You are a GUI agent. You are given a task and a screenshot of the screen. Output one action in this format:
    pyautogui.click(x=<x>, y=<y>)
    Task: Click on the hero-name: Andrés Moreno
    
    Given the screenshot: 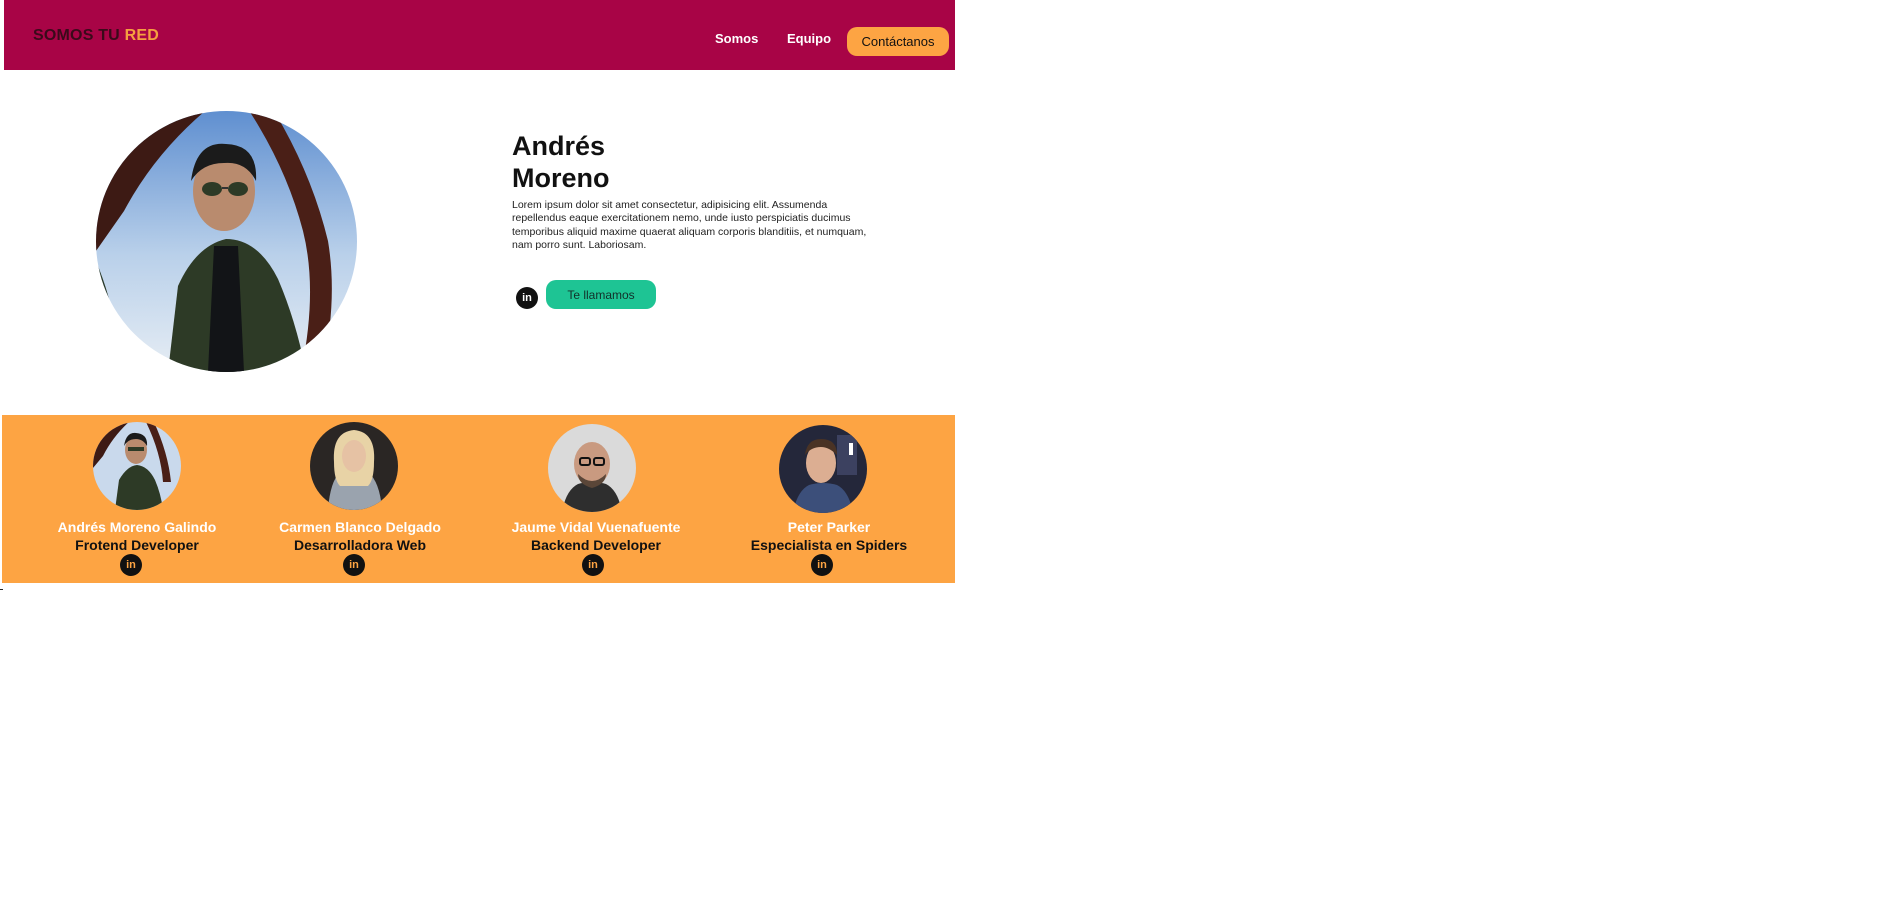 What is the action you would take?
    pyautogui.click(x=561, y=162)
    